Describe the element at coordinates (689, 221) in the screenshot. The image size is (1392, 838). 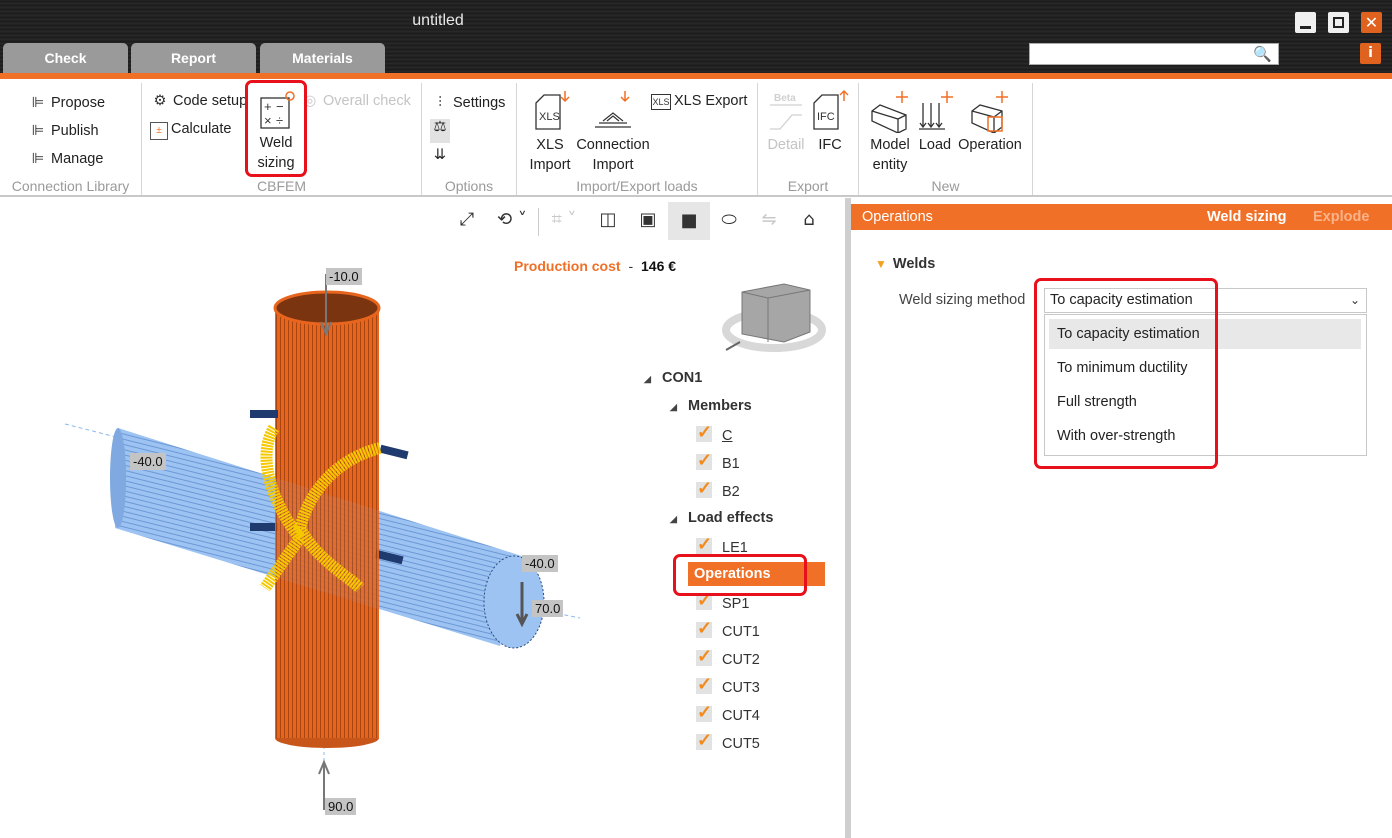
I see `solid-view-icon: ■` at that location.